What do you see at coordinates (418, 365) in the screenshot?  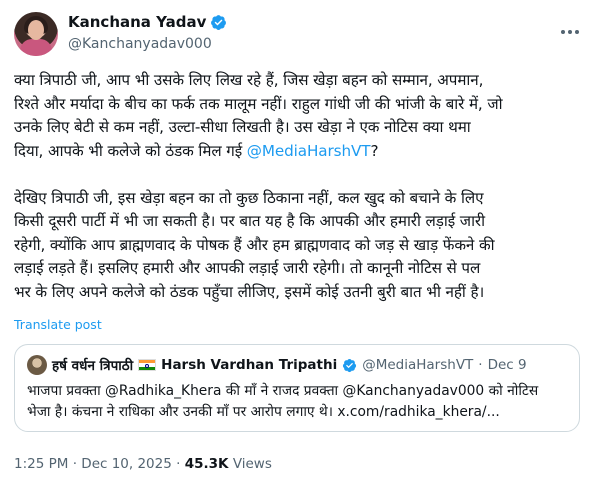 I see `quoted-author-handle: @MediaHarshVT` at bounding box center [418, 365].